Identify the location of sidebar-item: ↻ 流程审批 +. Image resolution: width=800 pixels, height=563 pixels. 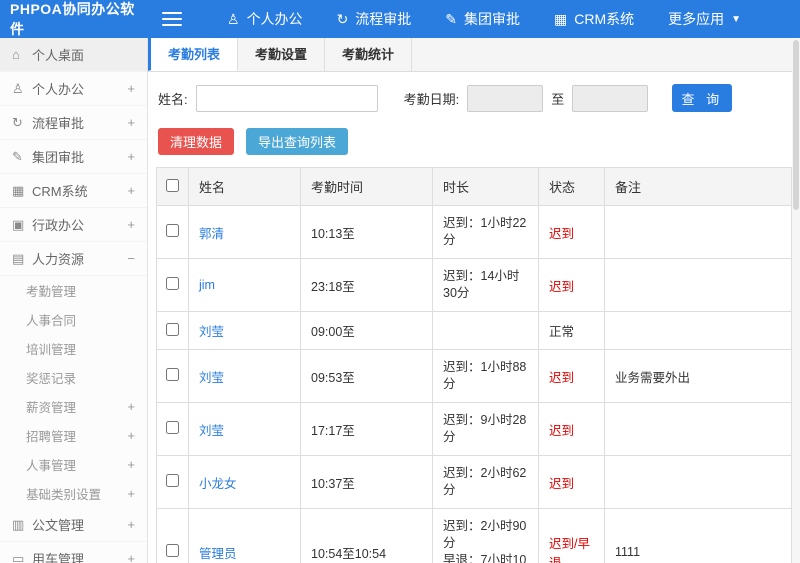
(73, 123).